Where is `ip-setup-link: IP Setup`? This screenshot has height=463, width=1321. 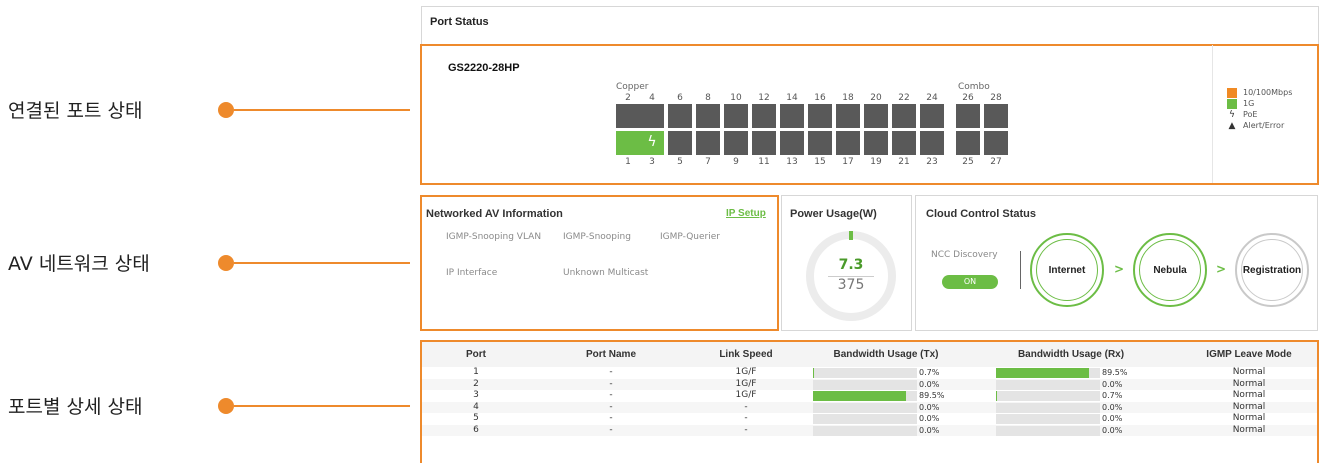
ip-setup-link: IP Setup is located at coordinates (746, 213).